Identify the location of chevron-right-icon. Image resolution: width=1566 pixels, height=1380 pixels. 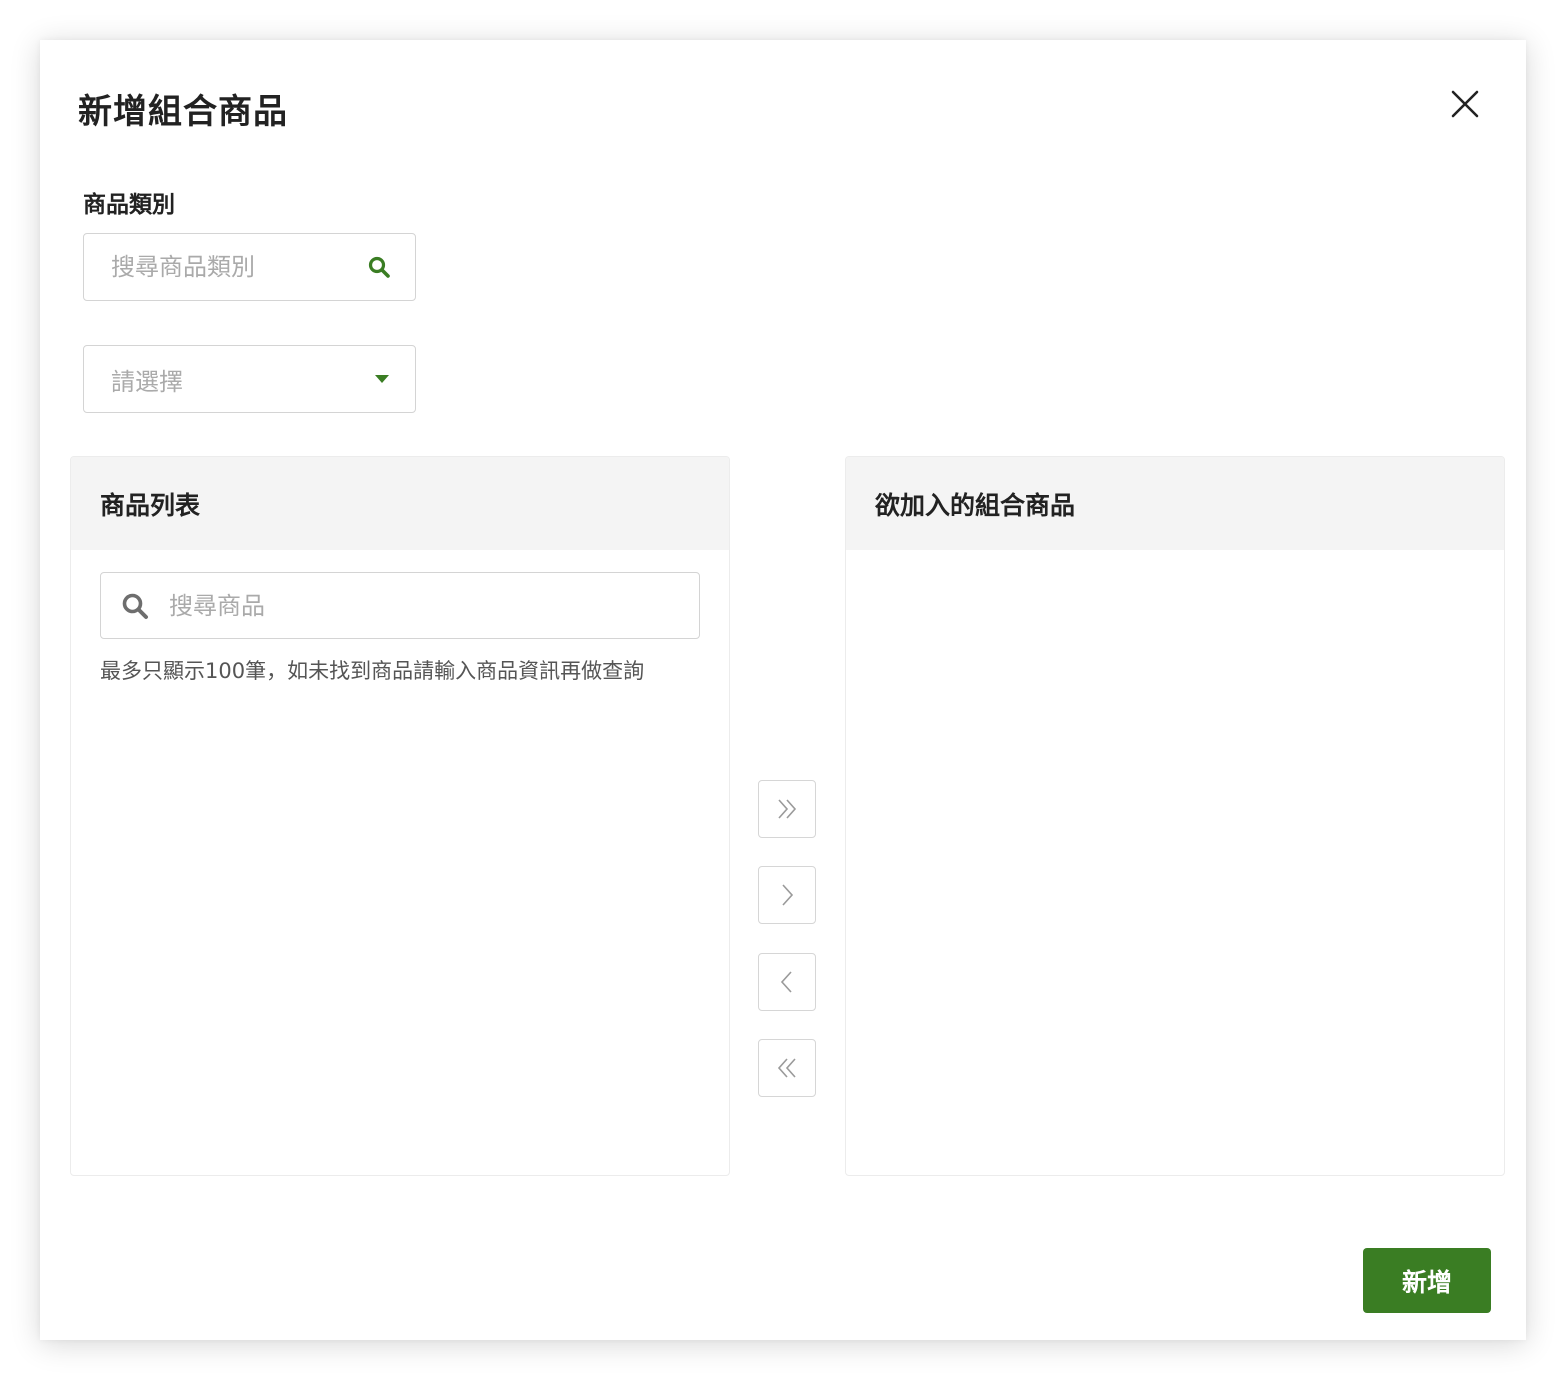
(788, 895).